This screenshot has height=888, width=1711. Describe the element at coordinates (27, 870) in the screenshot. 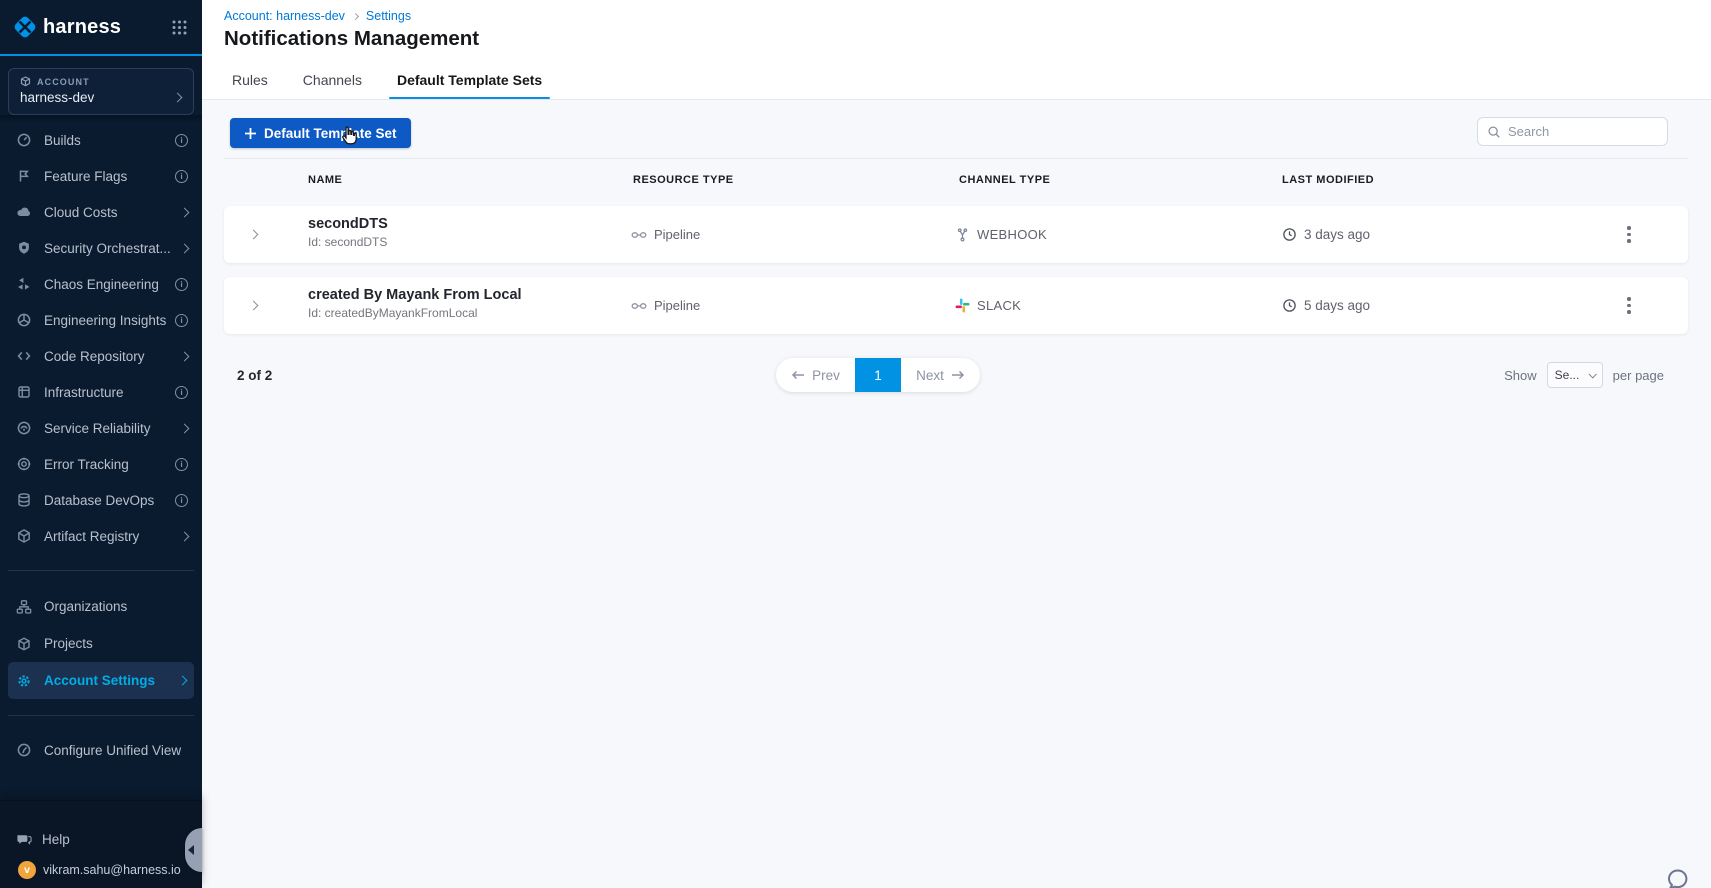

I see `avatar: v` at that location.